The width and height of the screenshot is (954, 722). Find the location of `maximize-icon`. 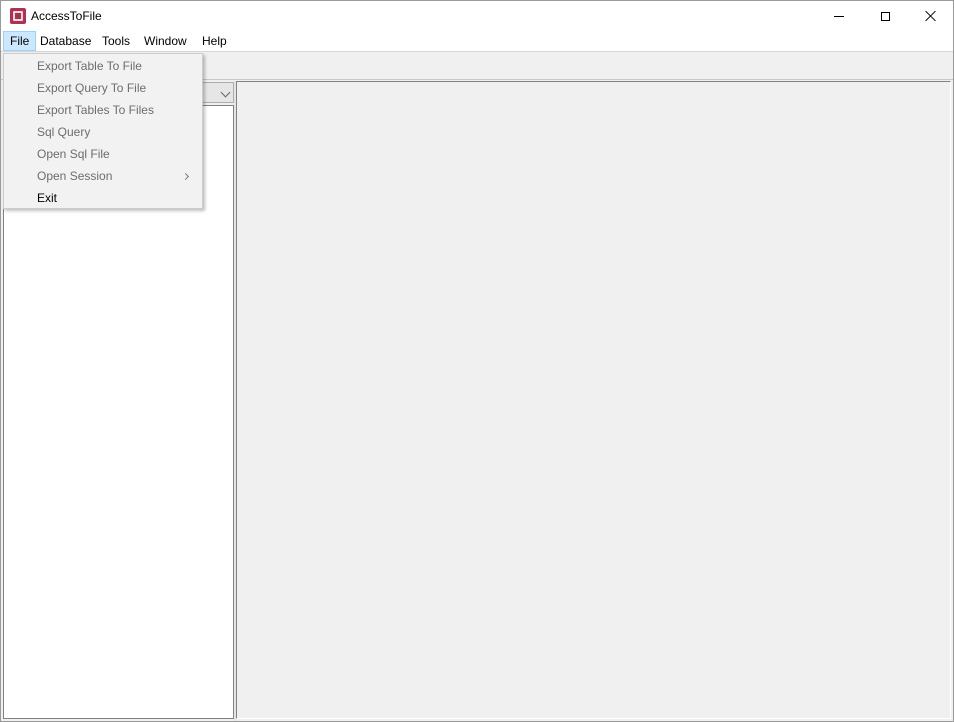

maximize-icon is located at coordinates (885, 16).